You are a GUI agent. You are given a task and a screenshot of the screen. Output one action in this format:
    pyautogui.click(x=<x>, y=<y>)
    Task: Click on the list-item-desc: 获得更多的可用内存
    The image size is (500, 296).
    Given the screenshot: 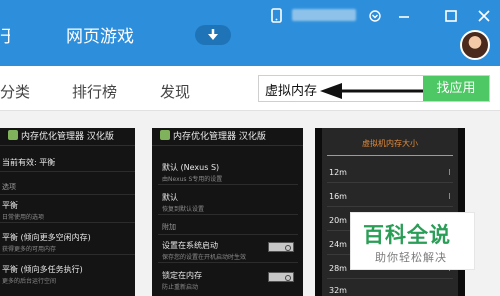 What is the action you would take?
    pyautogui.click(x=29, y=249)
    